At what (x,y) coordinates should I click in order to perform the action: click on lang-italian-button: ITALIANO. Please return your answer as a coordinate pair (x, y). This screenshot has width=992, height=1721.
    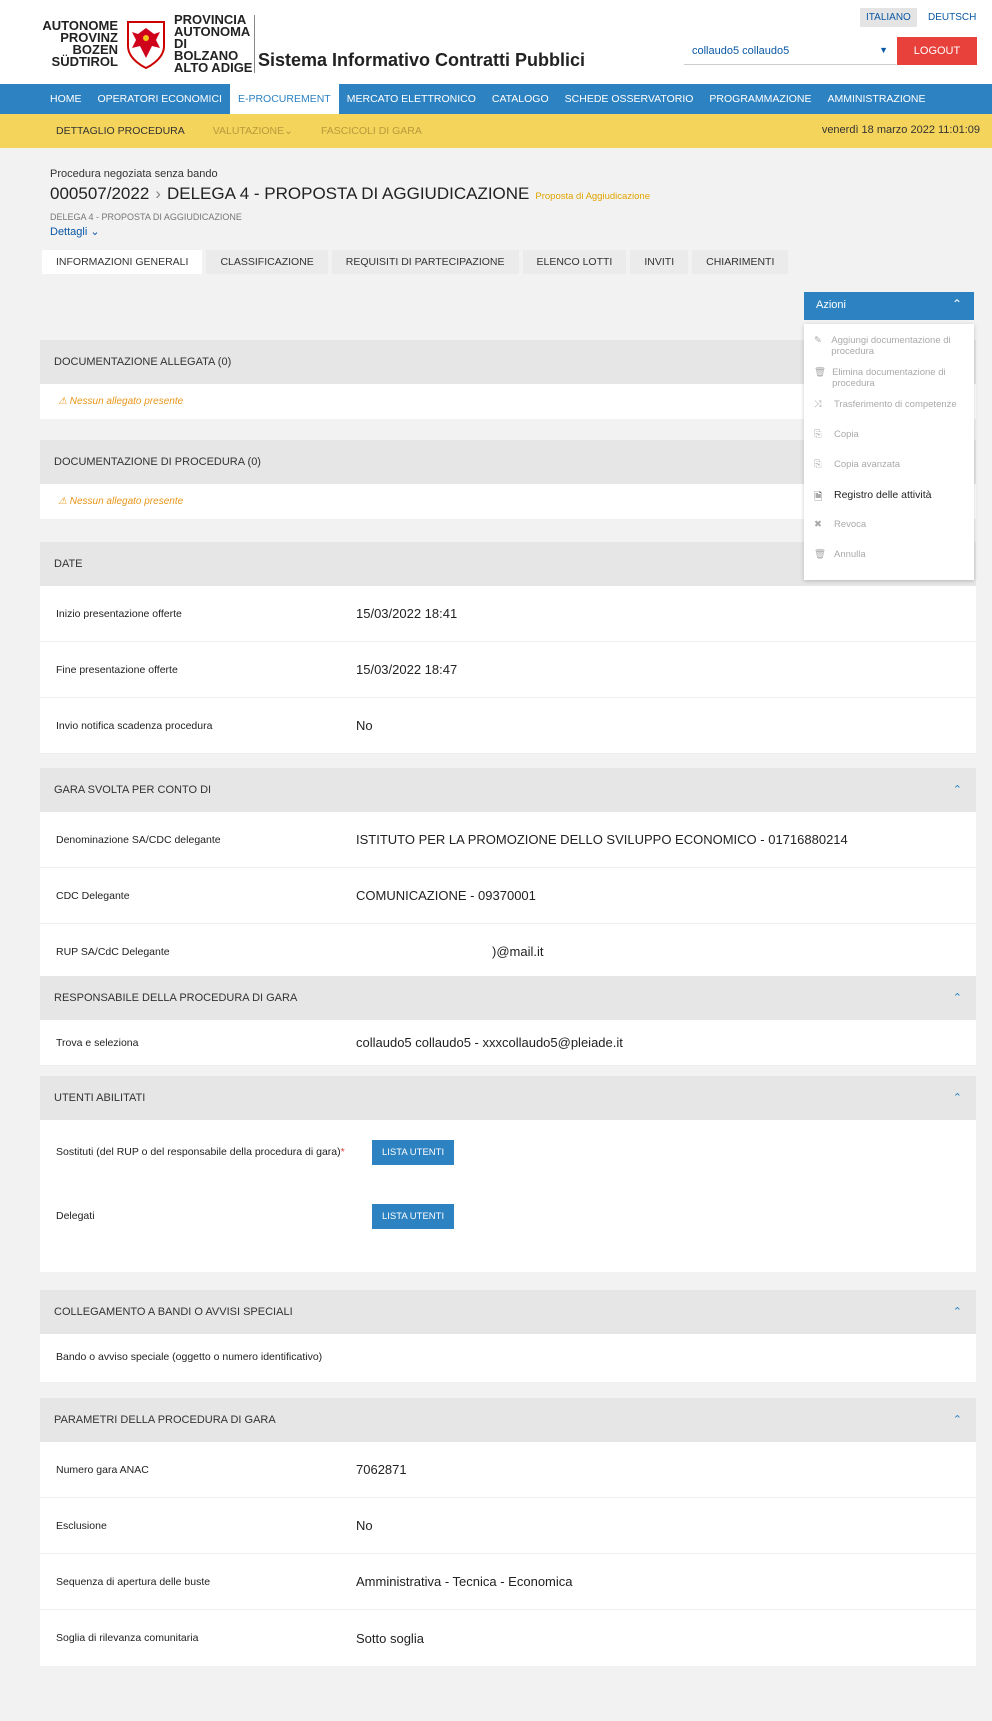
    Looking at the image, I should click on (888, 17).